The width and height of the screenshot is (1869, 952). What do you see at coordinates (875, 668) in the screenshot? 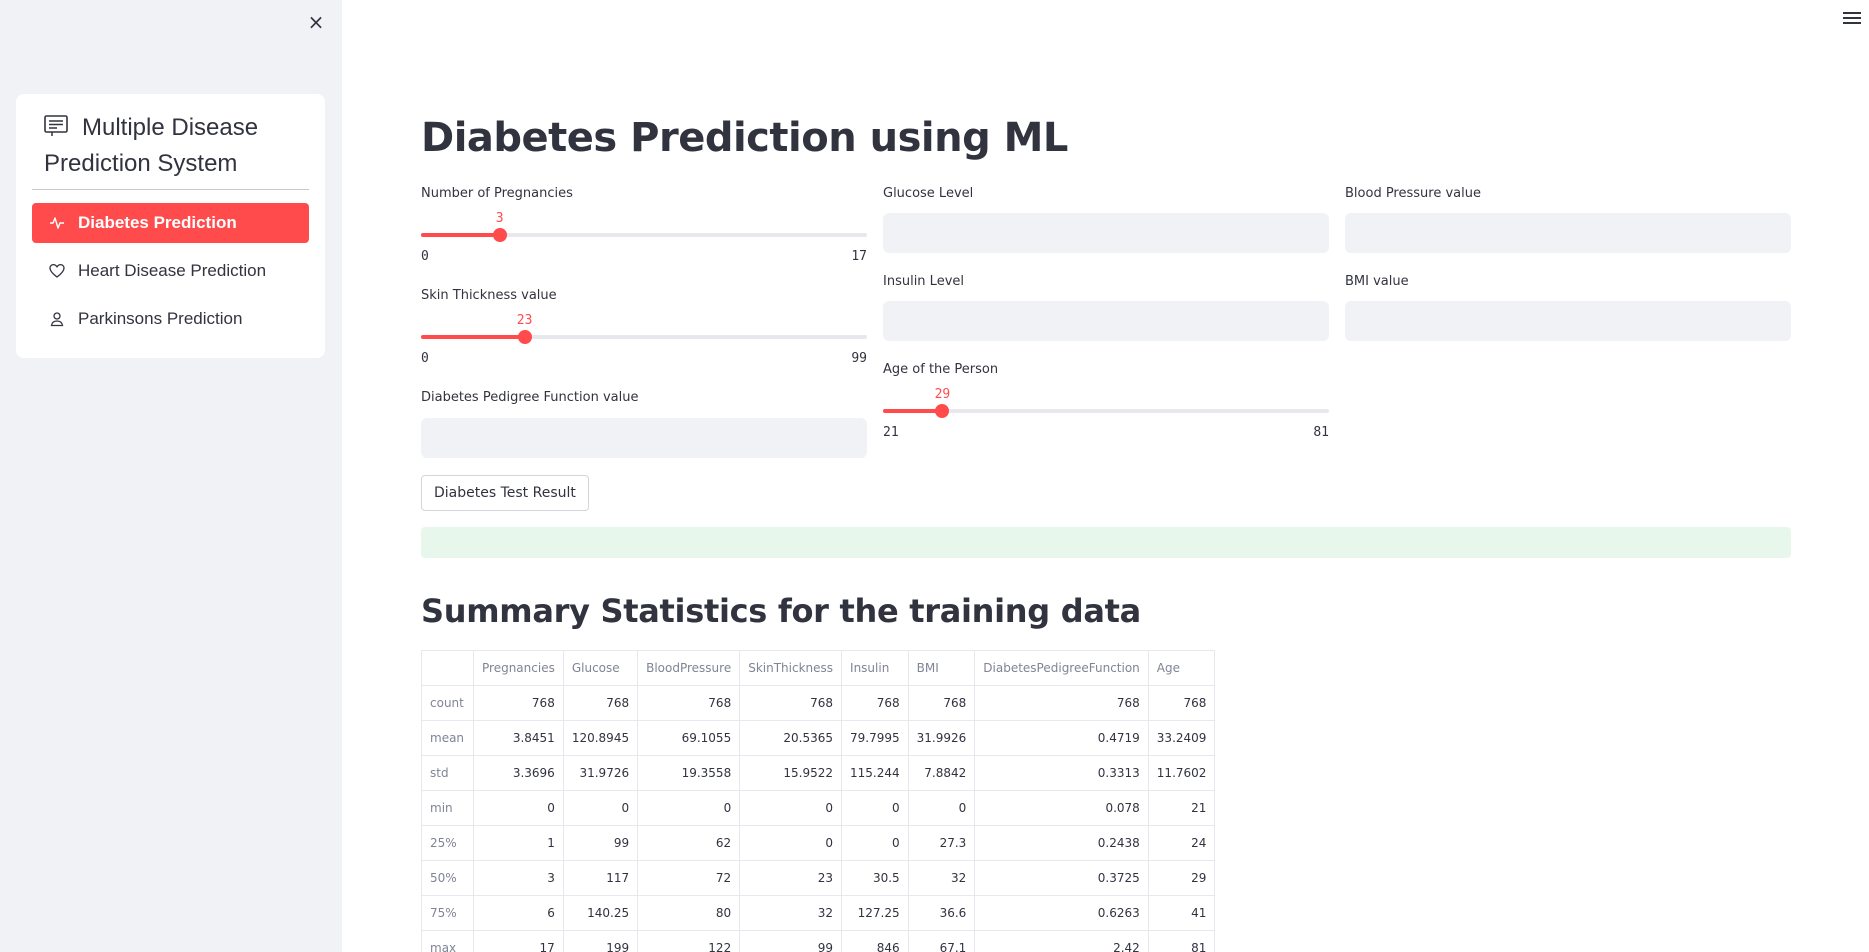
I see `table-header: Insulin` at bounding box center [875, 668].